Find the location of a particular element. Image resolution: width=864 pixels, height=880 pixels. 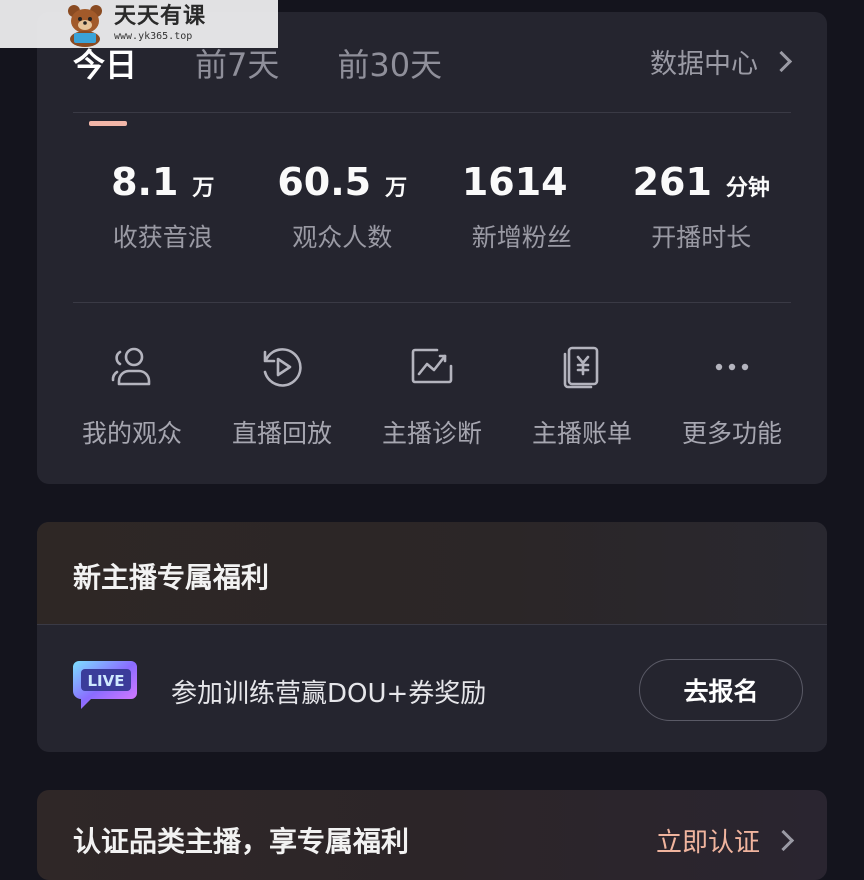

tool-label: 直播回放 is located at coordinates (281, 433).